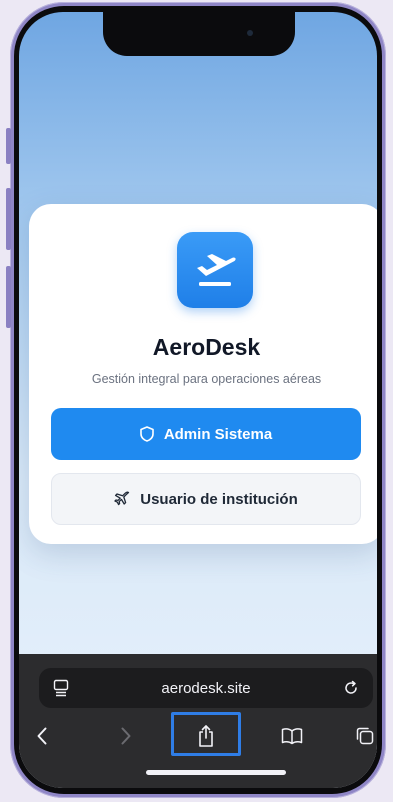 Image resolution: width=393 pixels, height=802 pixels. I want to click on address-bar: aerodesk.site, so click(206, 688).